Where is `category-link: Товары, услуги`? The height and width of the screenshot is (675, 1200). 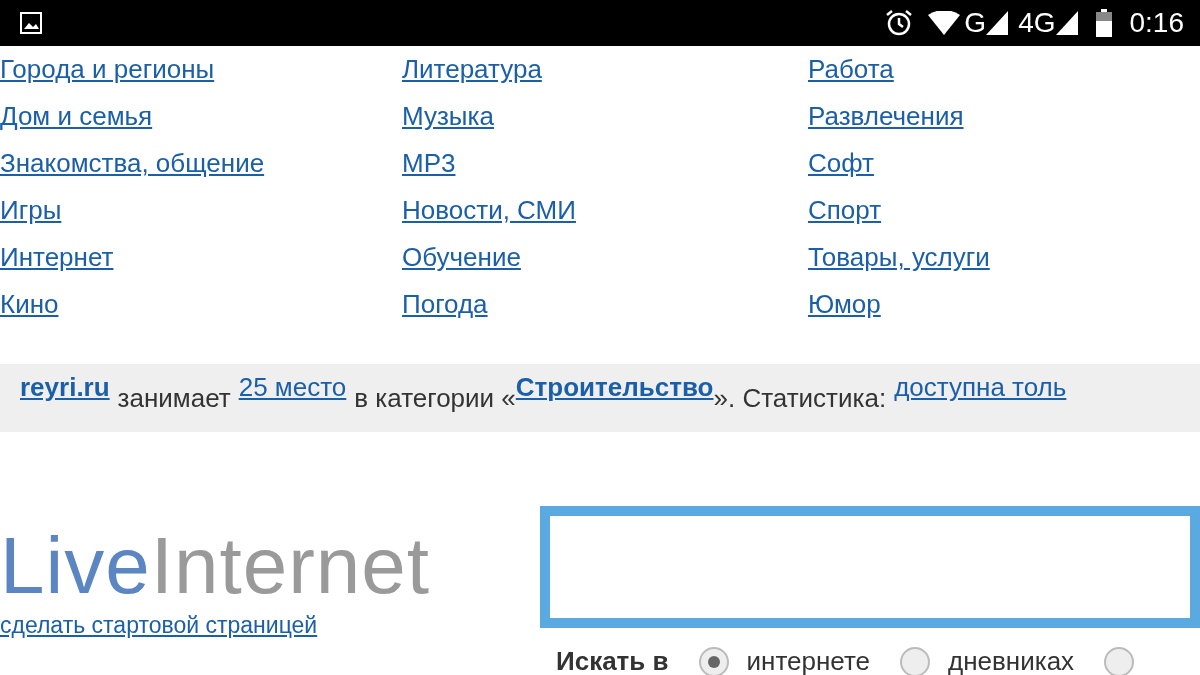
category-link: Товары, услуги is located at coordinates (899, 257).